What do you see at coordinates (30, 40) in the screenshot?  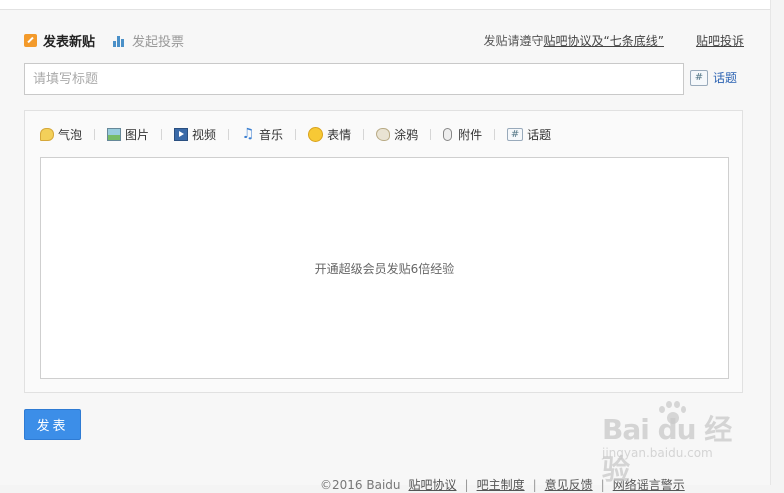 I see `pencil-icon` at bounding box center [30, 40].